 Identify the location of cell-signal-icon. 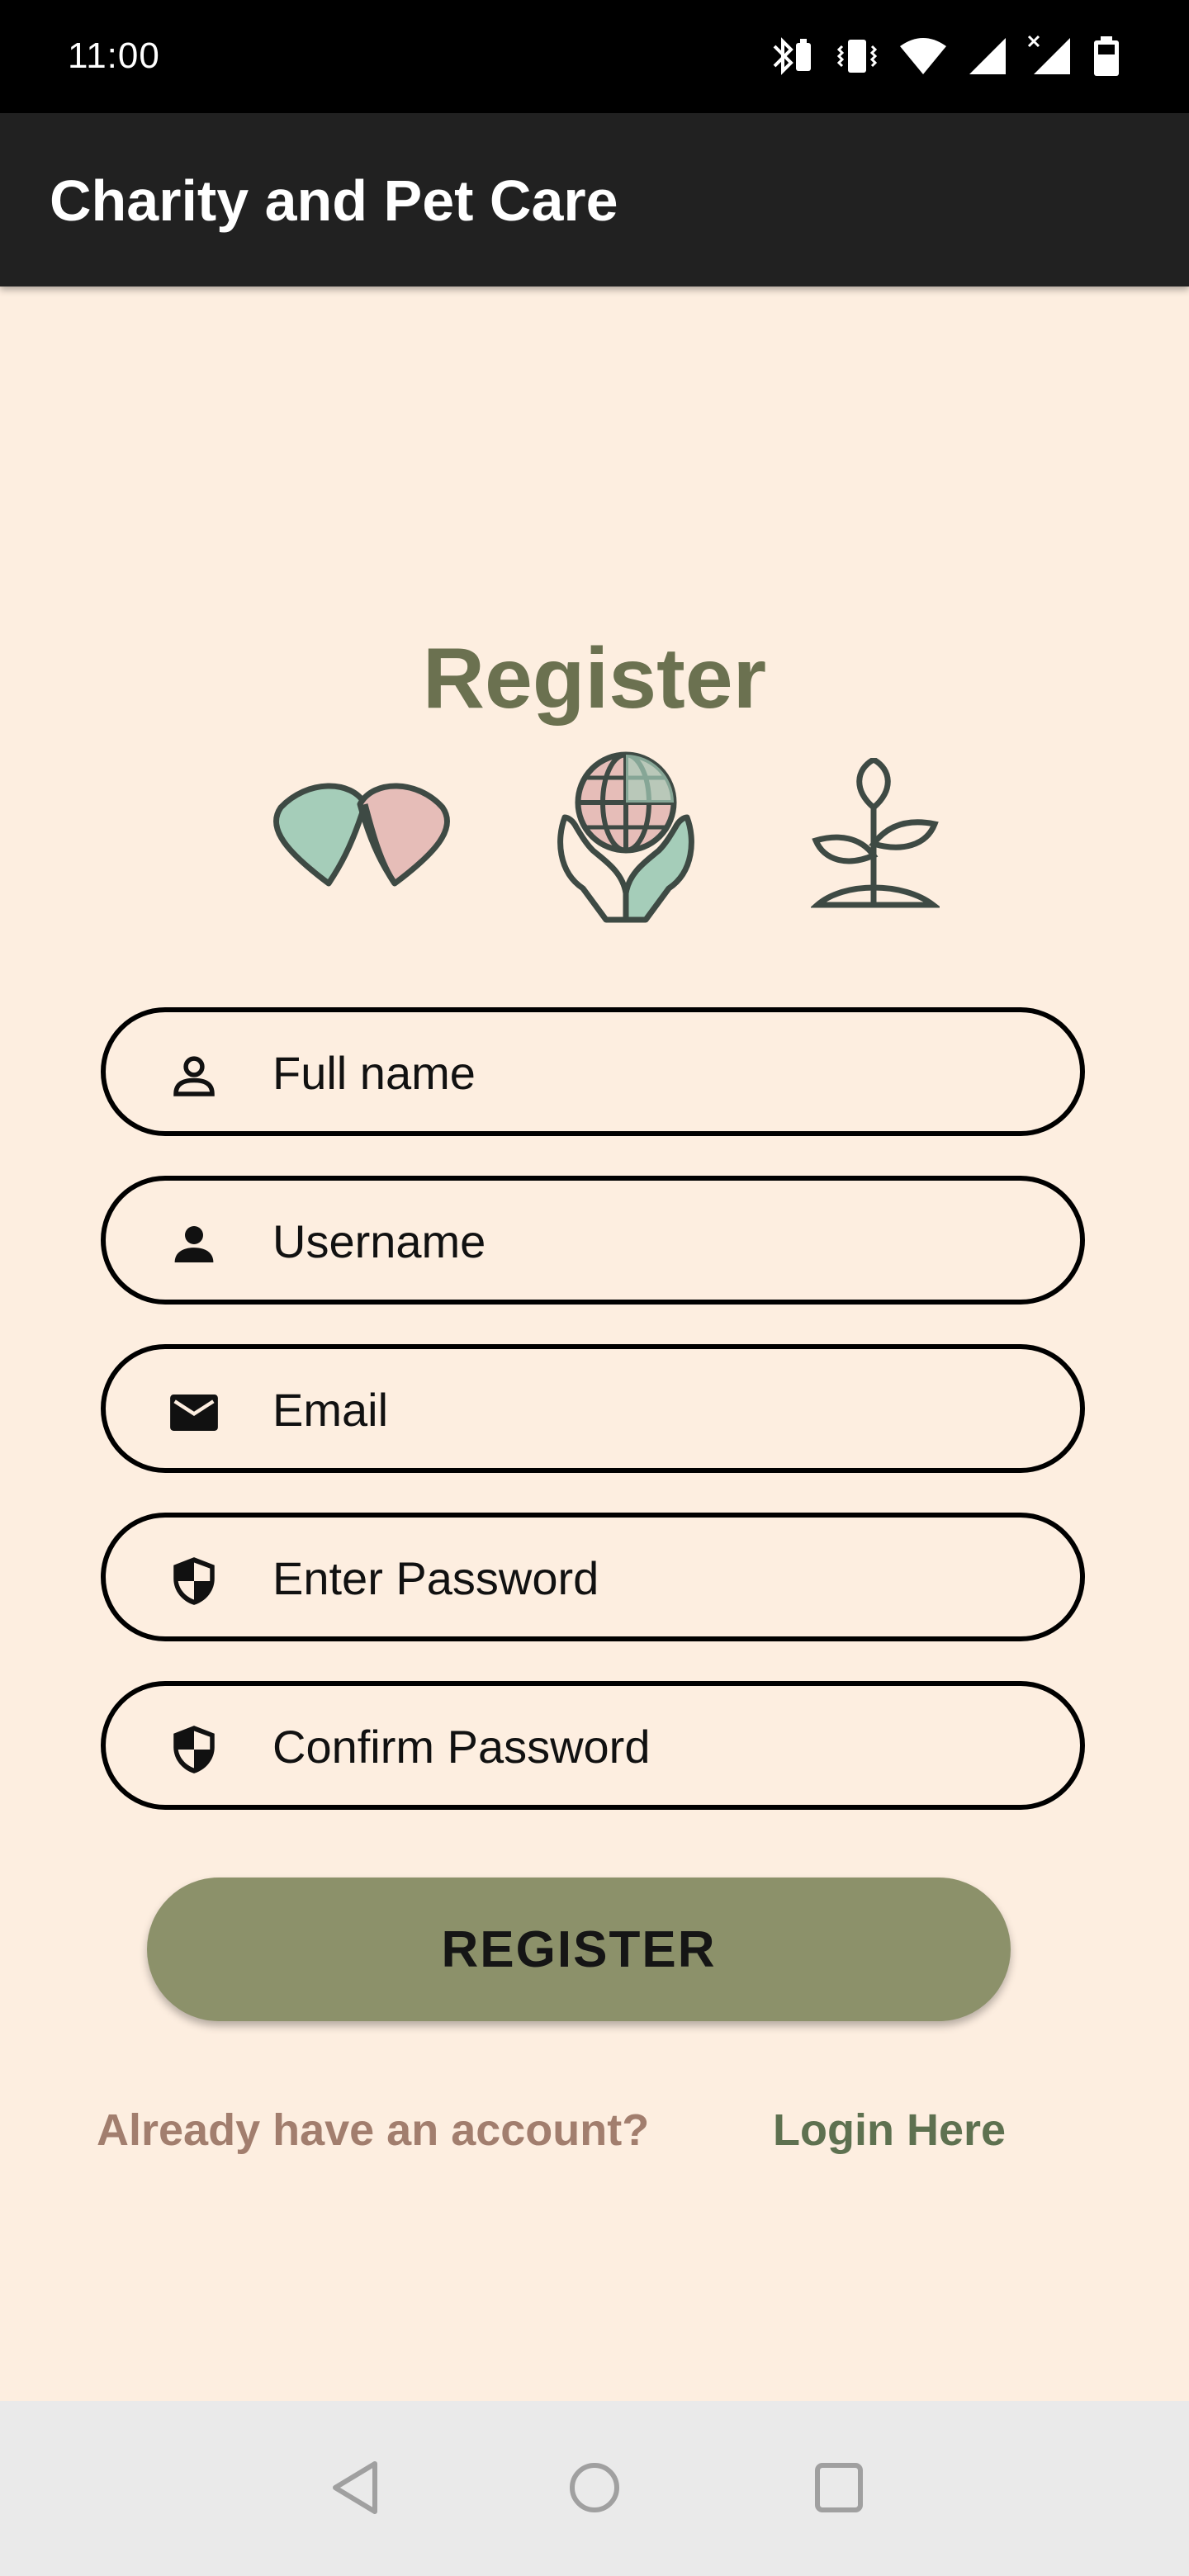
(987, 56).